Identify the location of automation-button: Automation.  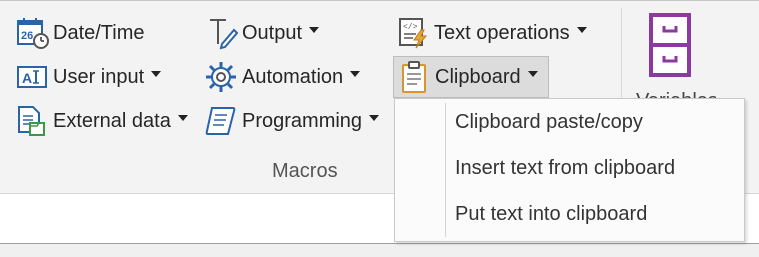
(282, 77).